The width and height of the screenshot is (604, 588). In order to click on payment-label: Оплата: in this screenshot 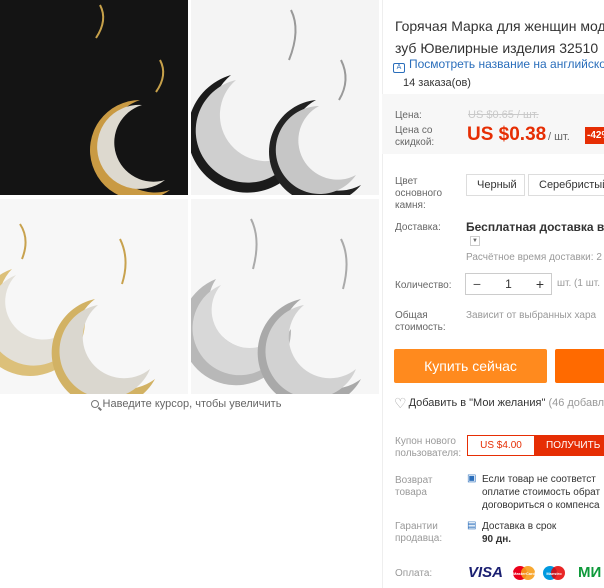, I will do `click(414, 573)`.